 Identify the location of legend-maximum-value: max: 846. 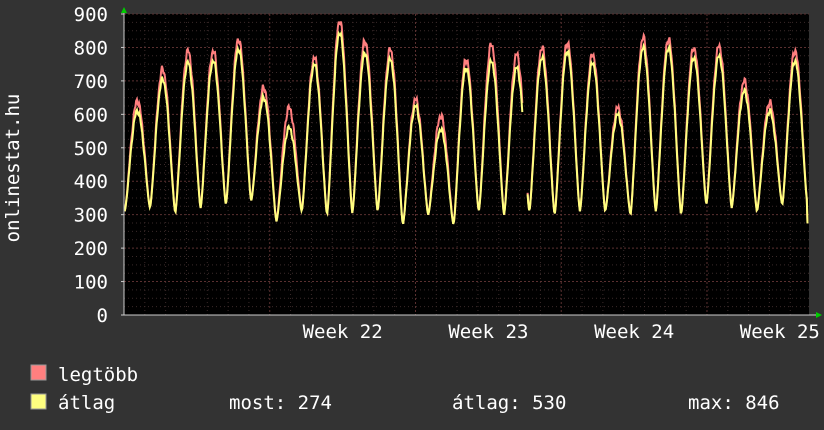
(734, 403).